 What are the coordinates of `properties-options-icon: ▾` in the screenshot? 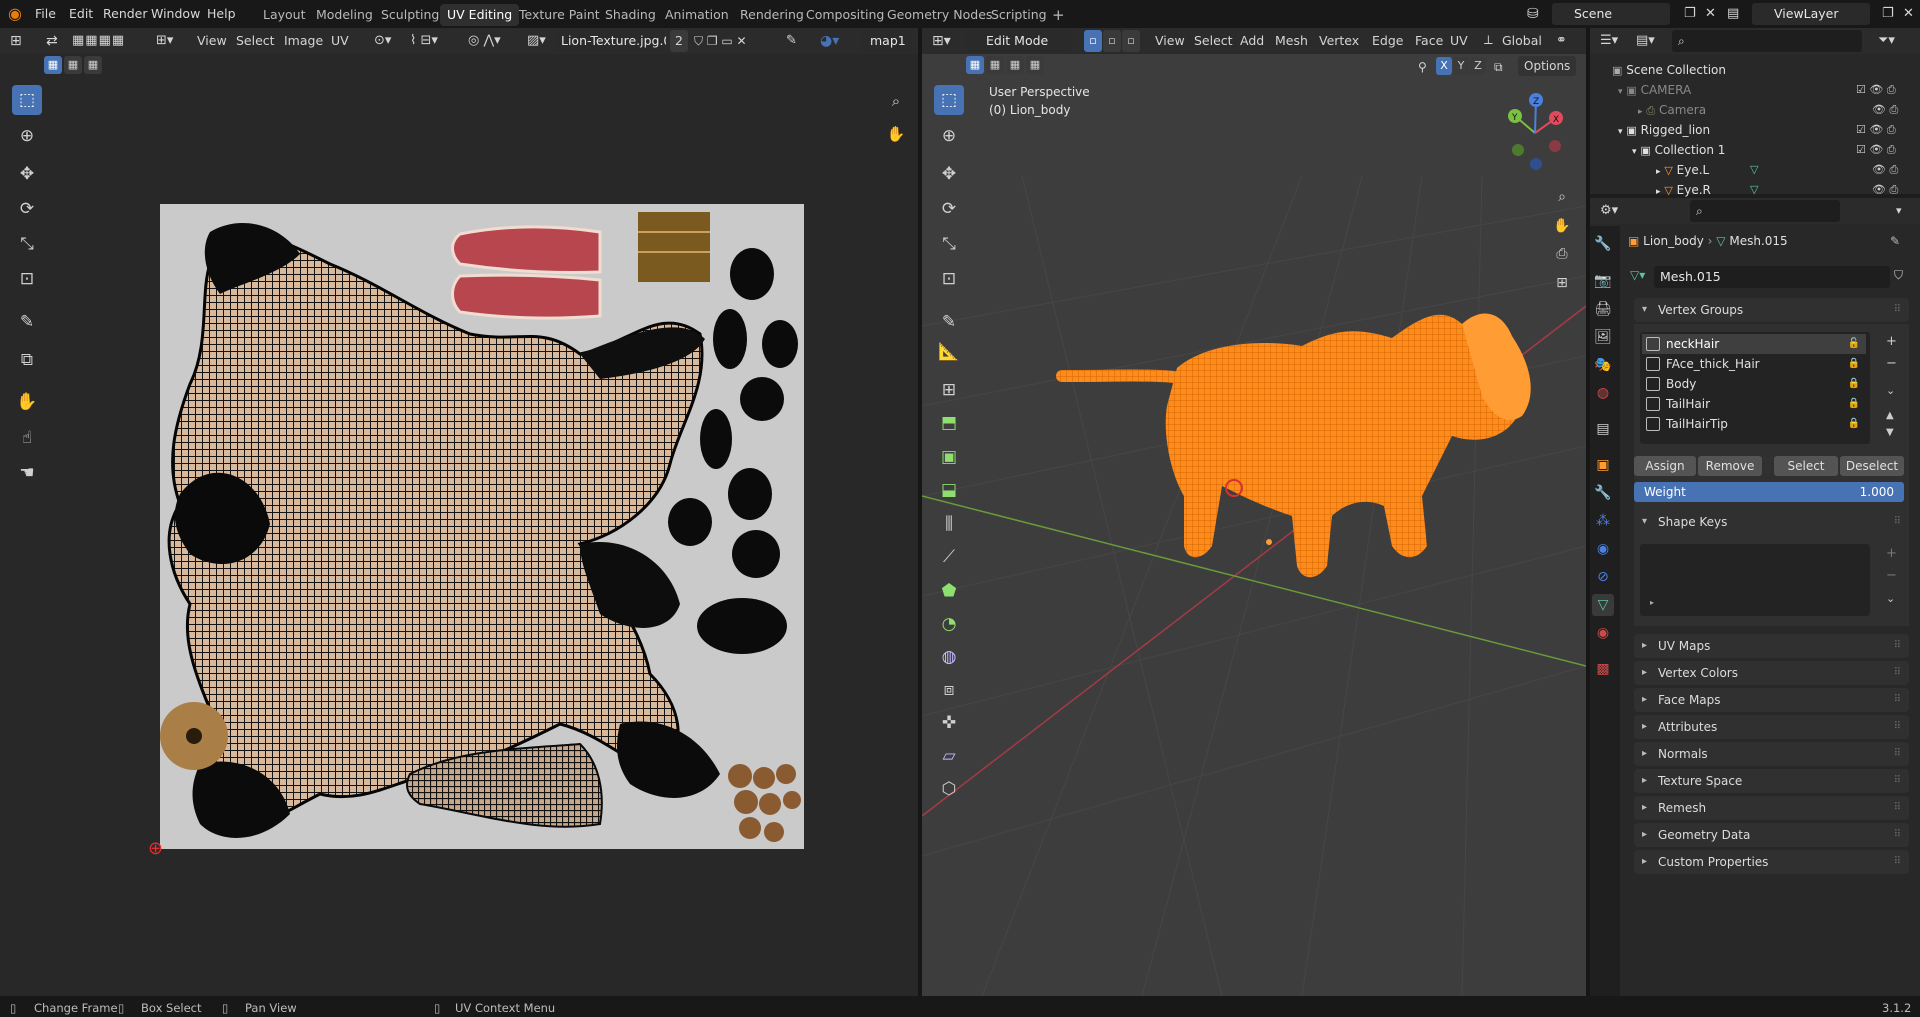 It's located at (1899, 211).